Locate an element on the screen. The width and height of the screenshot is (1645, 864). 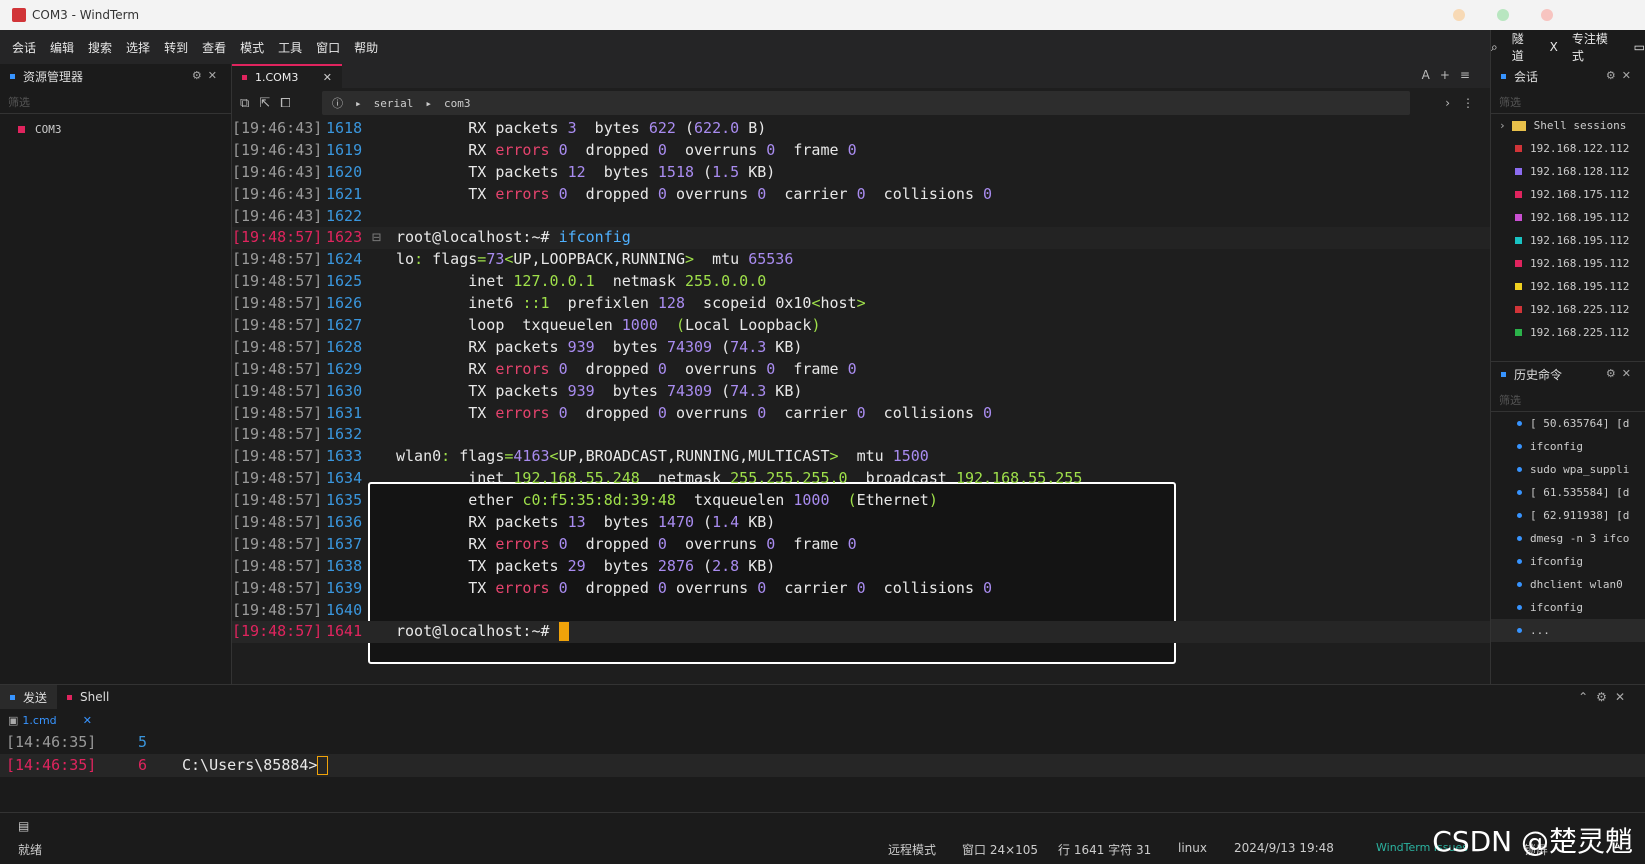
menu-tools: 工具 is located at coordinates (290, 47).